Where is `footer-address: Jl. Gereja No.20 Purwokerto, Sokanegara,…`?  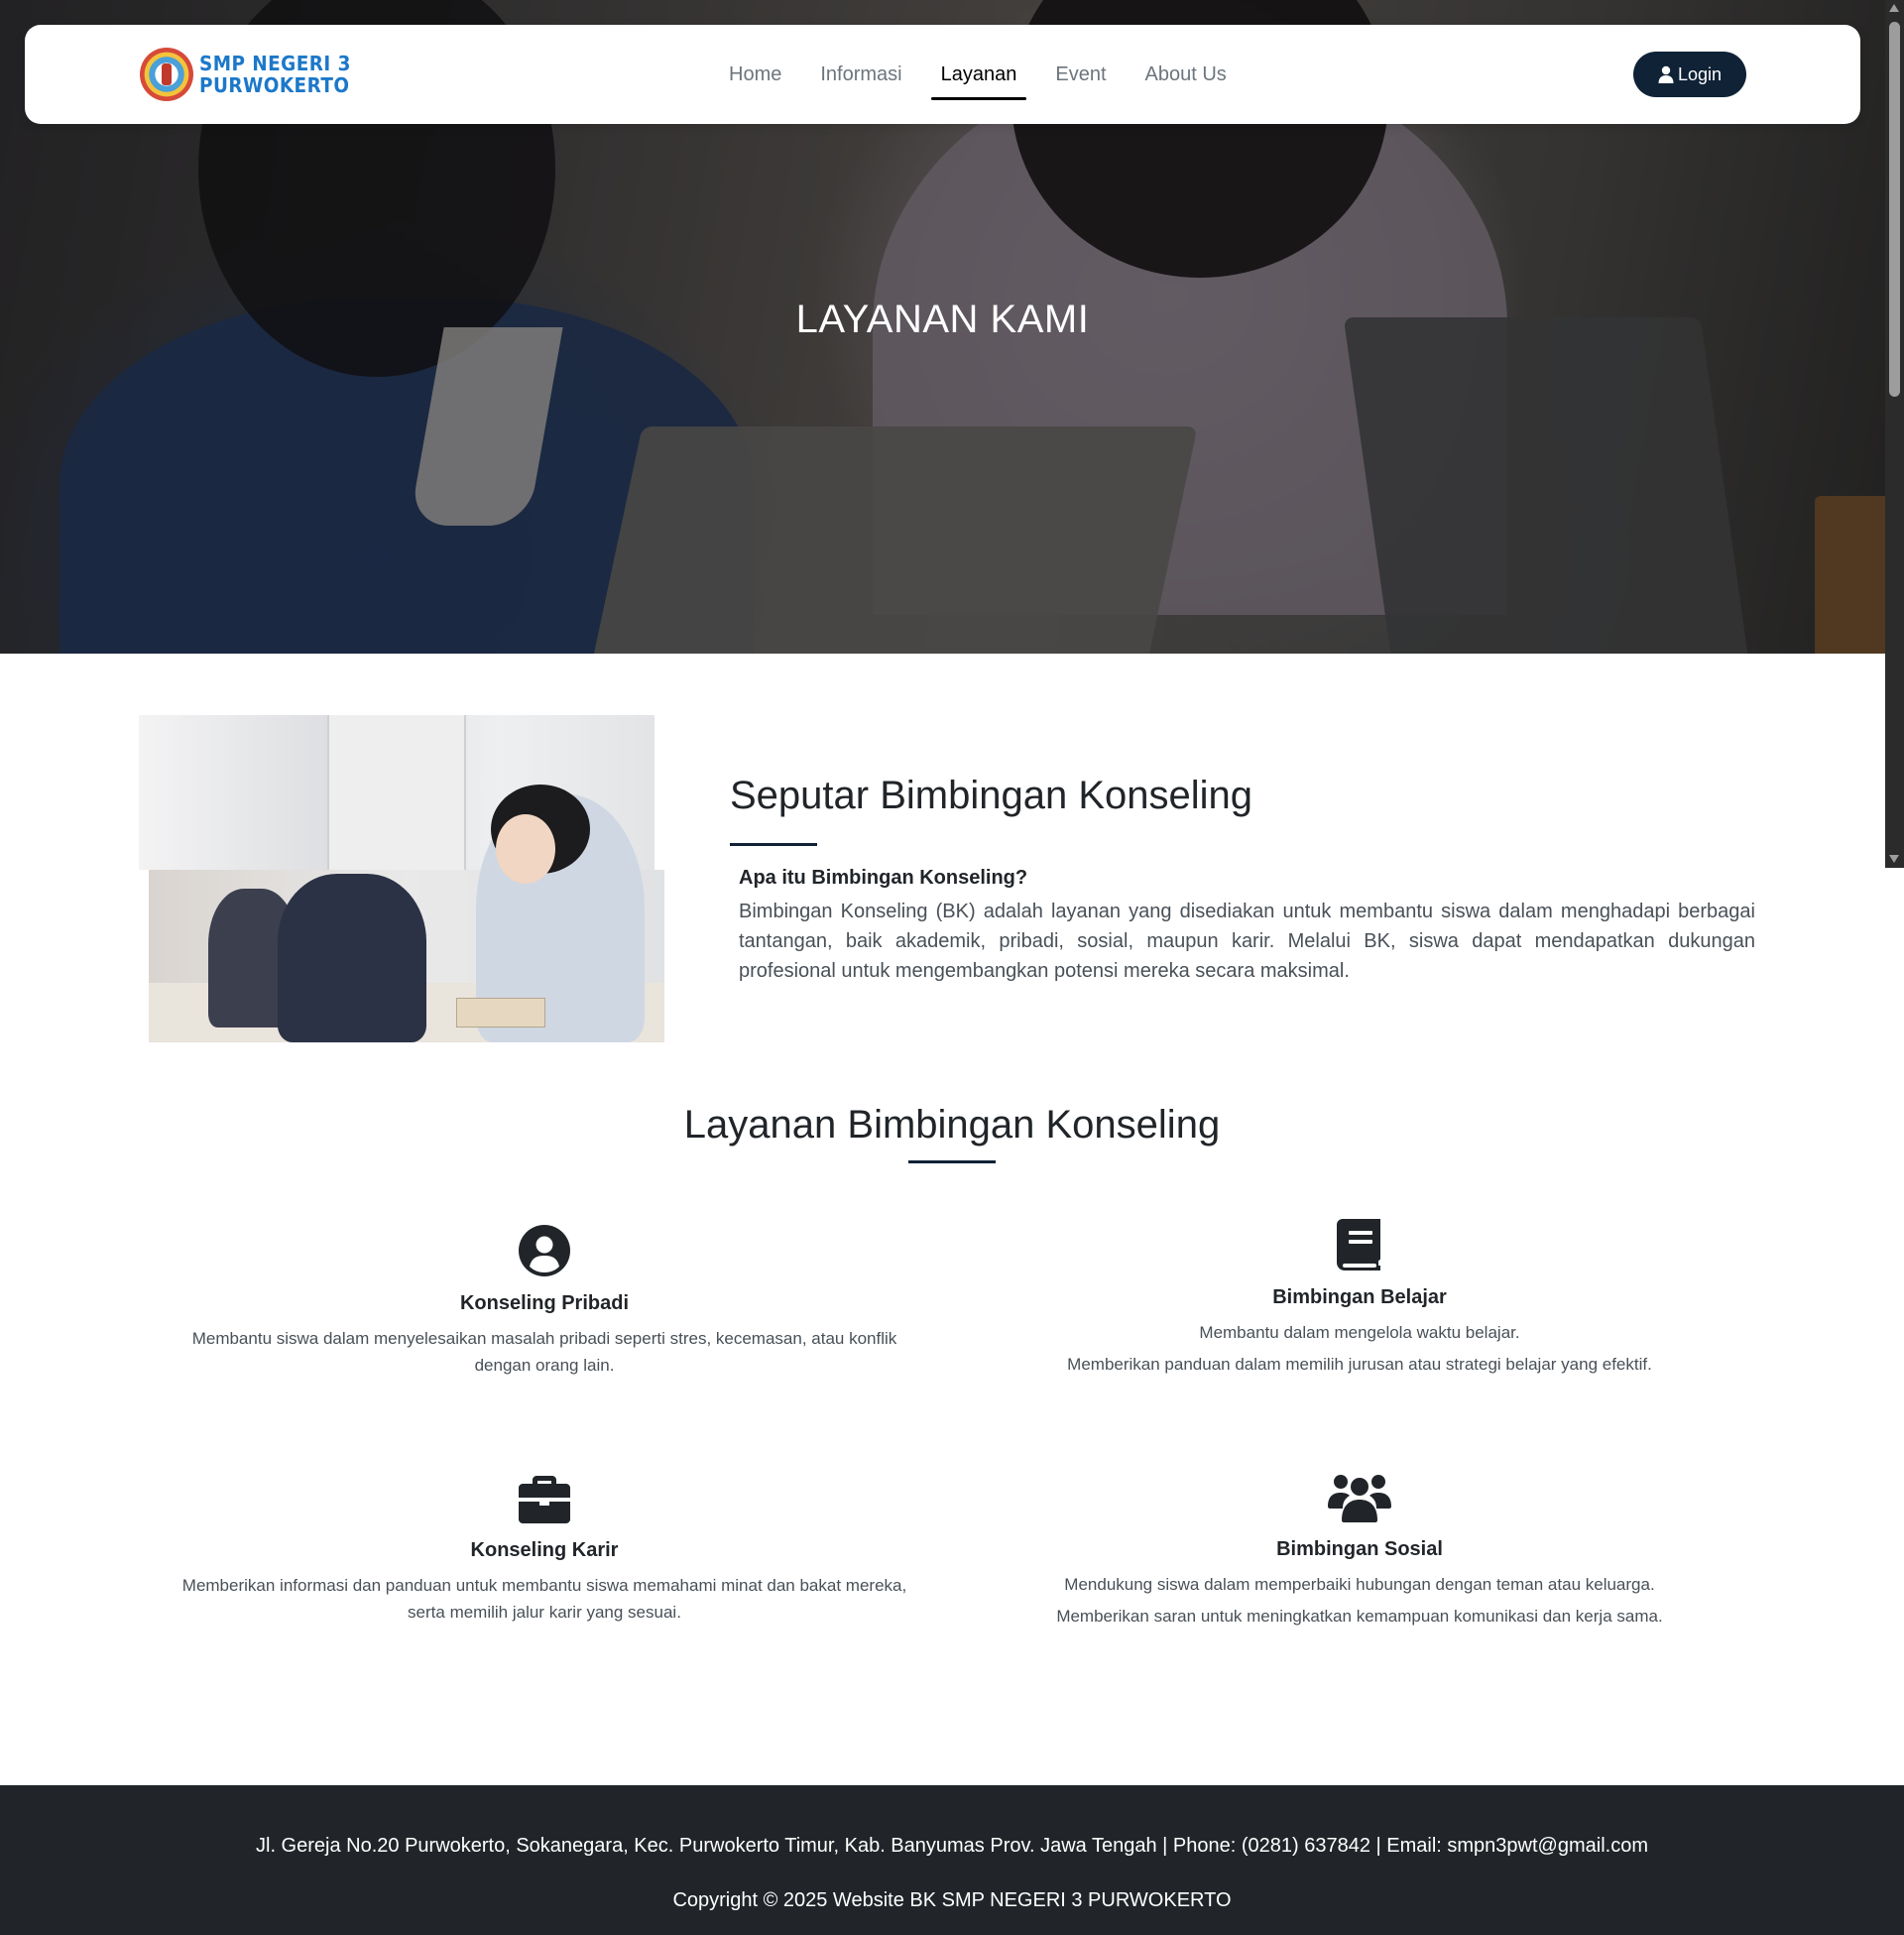
footer-address: Jl. Gereja No.20 Purwokerto, Sokanegara,… is located at coordinates (952, 1846).